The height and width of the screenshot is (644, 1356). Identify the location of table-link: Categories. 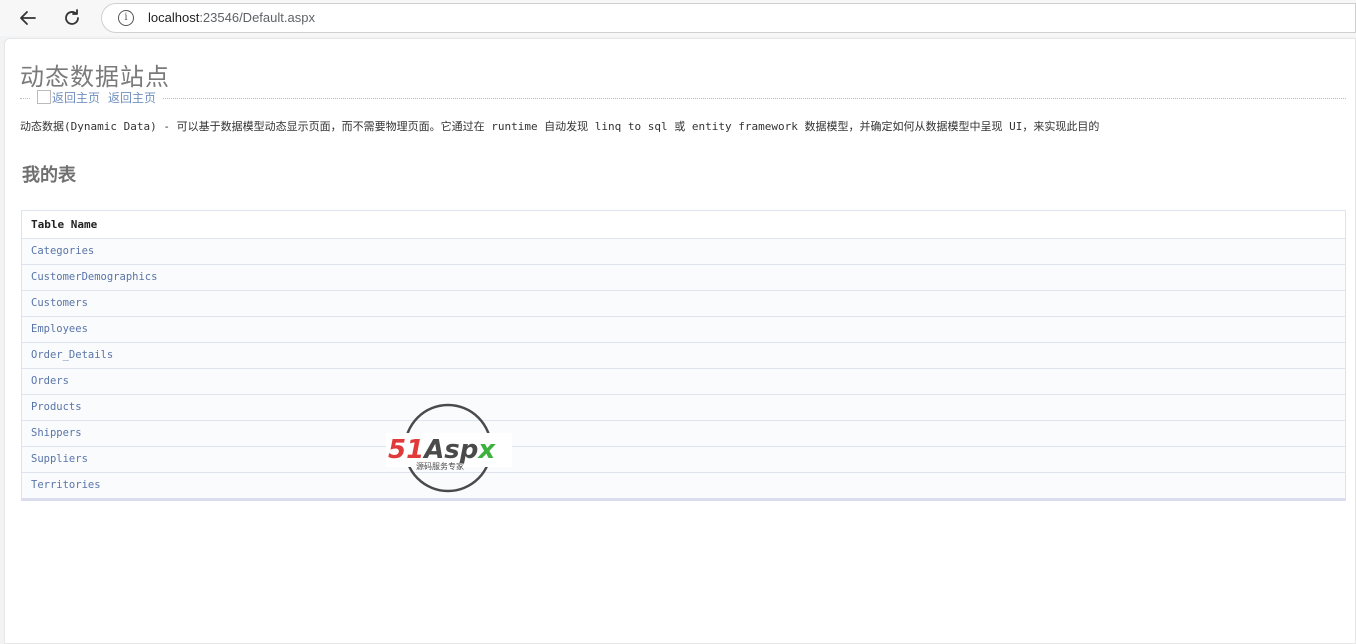
(62, 251).